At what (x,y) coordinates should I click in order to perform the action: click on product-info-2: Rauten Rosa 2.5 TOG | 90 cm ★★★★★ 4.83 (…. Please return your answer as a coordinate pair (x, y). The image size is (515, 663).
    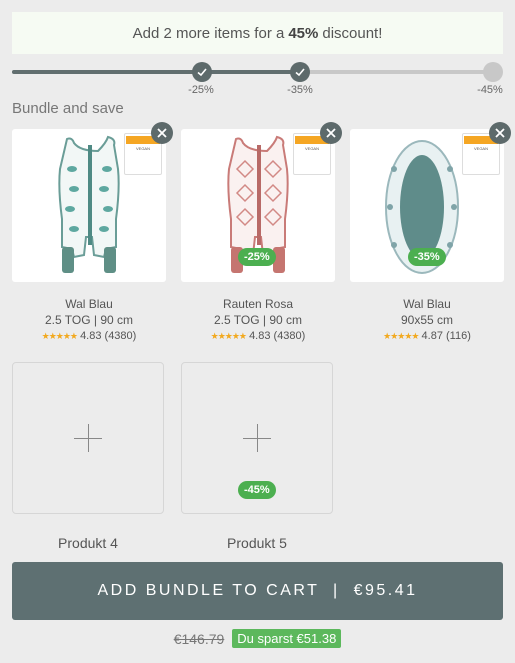
    Looking at the image, I should click on (258, 320).